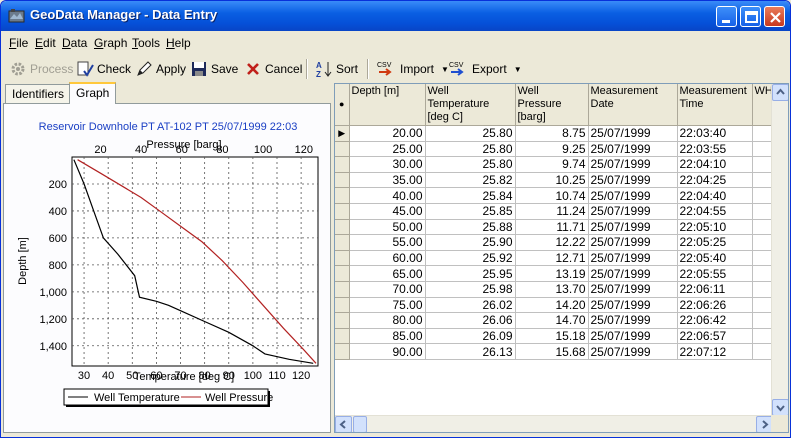 The image size is (791, 438). I want to click on table-cell: 25.84, so click(470, 195).